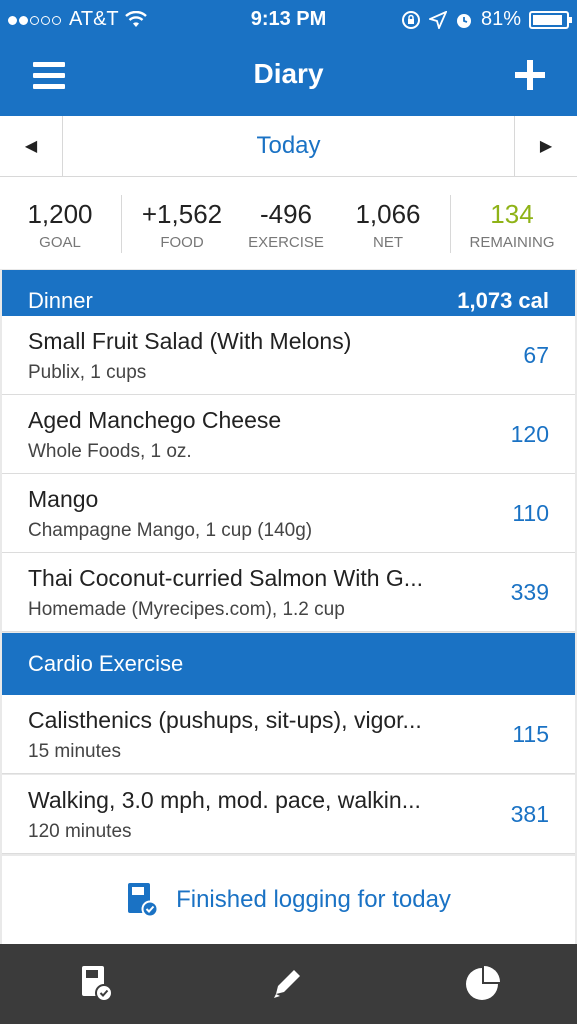 The height and width of the screenshot is (1024, 577). I want to click on plus-icon, so click(530, 75).